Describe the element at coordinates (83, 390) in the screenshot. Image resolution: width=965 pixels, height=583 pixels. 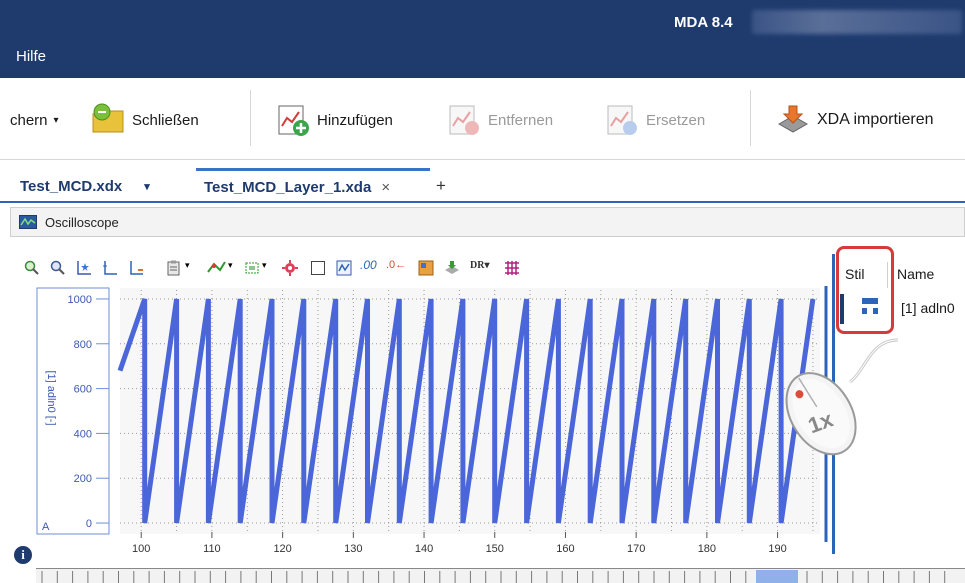
I see `y-tick-label: 600` at that location.